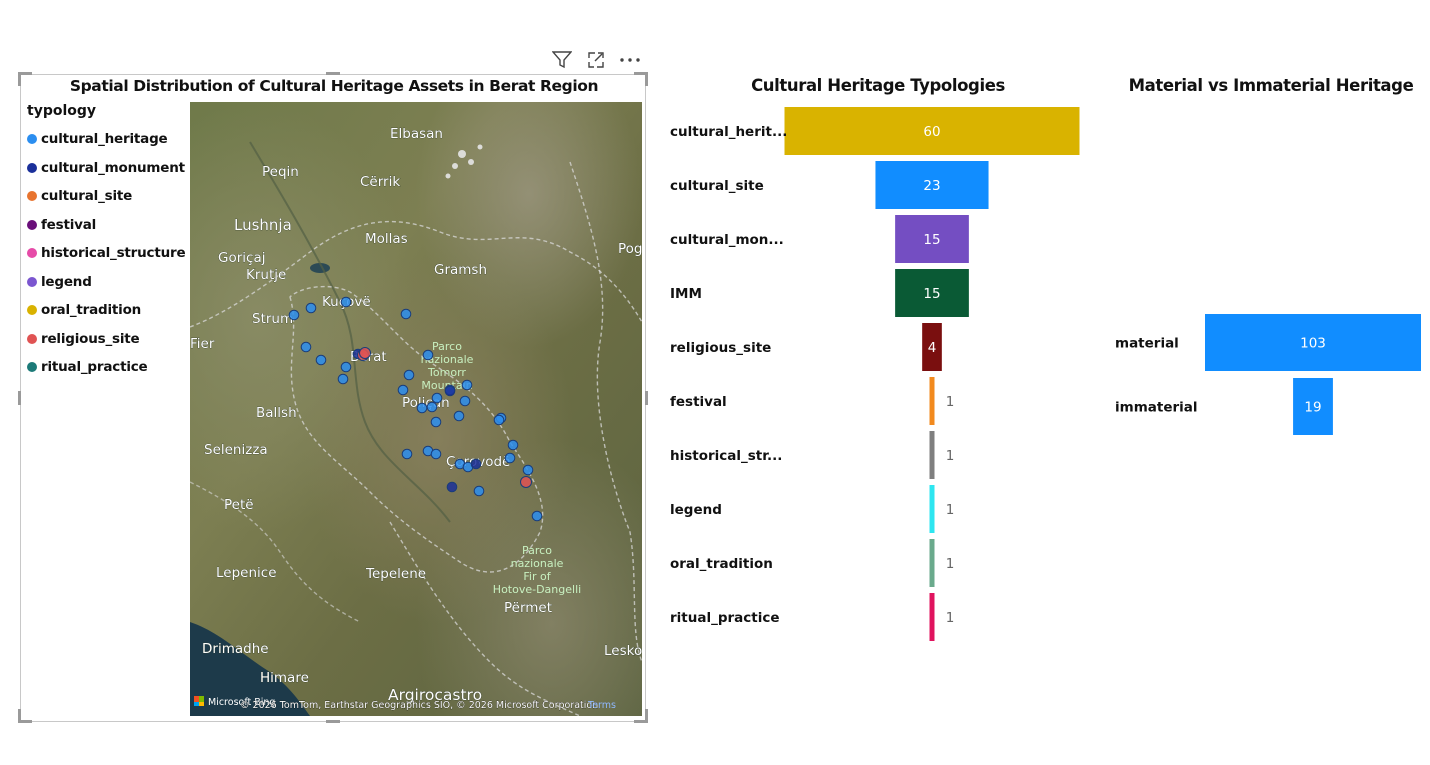  I want to click on resize-handle-right, so click(646, 398).